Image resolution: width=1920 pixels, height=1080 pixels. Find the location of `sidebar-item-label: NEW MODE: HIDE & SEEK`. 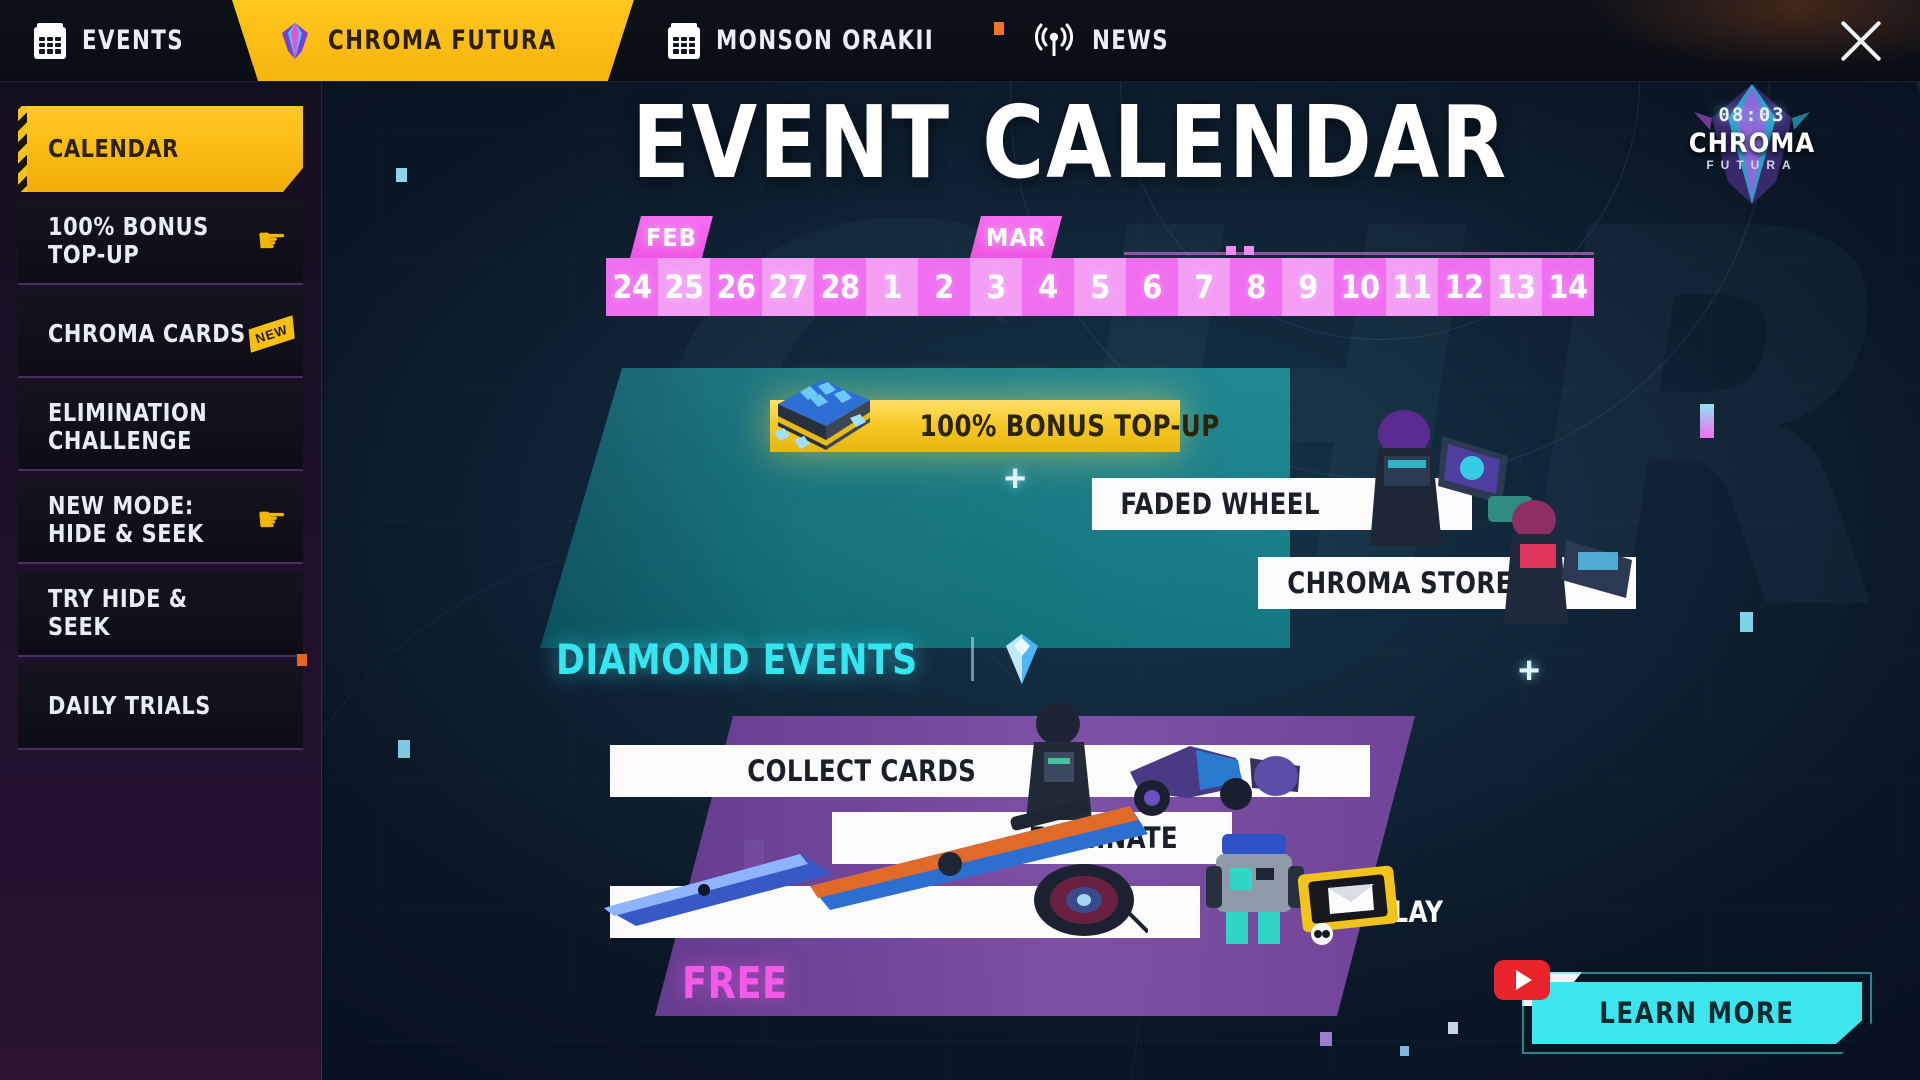

sidebar-item-label: NEW MODE: HIDE & SEEK is located at coordinates (126, 519).